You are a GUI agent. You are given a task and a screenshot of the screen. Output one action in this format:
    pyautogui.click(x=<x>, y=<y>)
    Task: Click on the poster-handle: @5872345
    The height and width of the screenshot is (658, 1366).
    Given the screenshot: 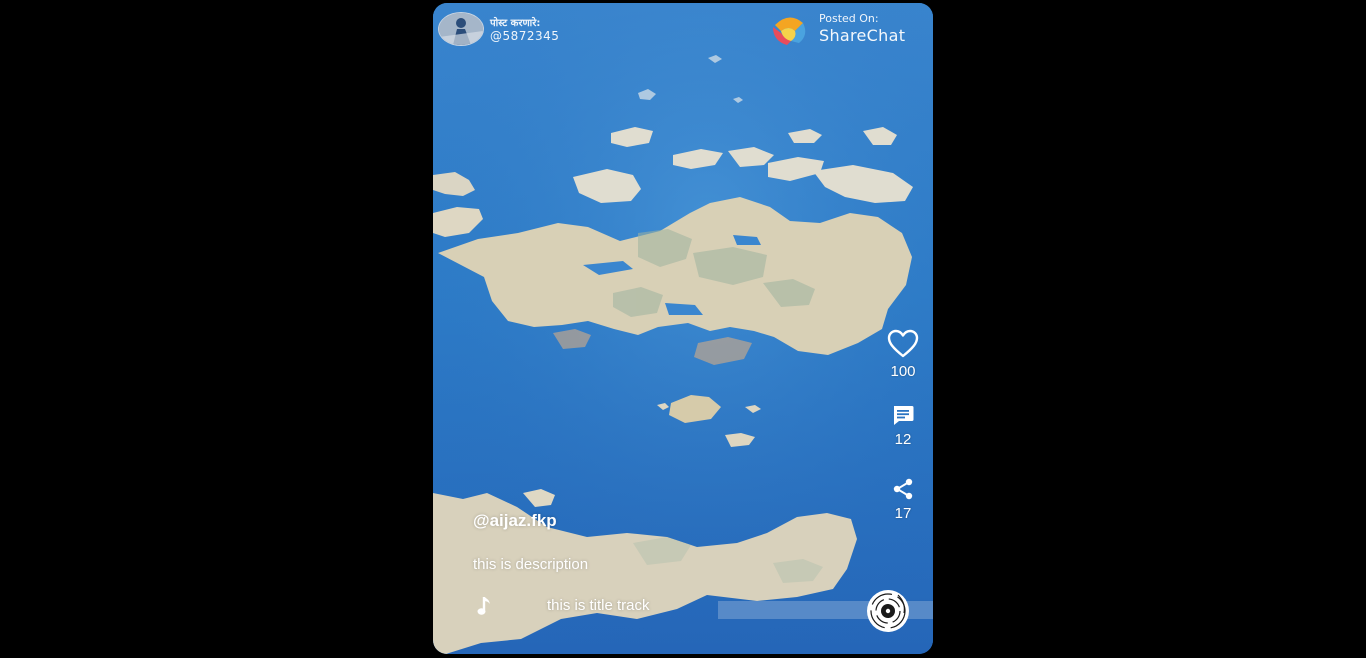 What is the action you would take?
    pyautogui.click(x=525, y=36)
    